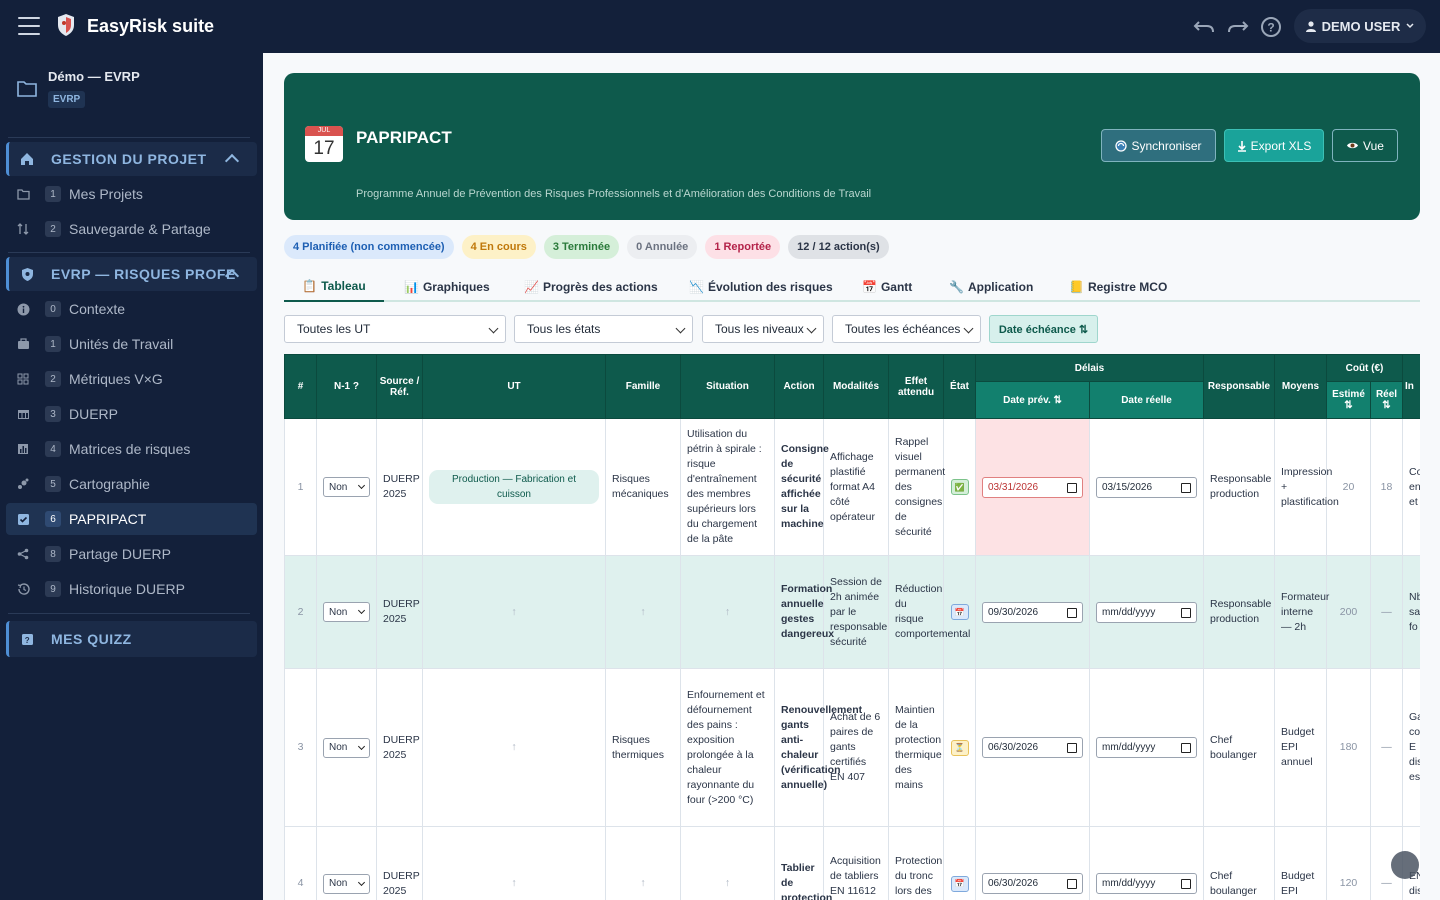 Image resolution: width=1440 pixels, height=900 pixels. What do you see at coordinates (803, 863) in the screenshot?
I see `cell-action: Tablier de protection` at bounding box center [803, 863].